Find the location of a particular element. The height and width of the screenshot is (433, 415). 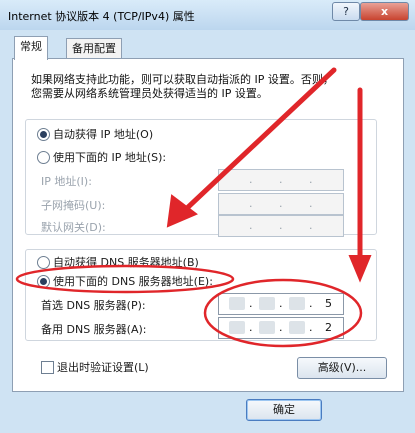

tab-general: 常规 is located at coordinates (31, 48).